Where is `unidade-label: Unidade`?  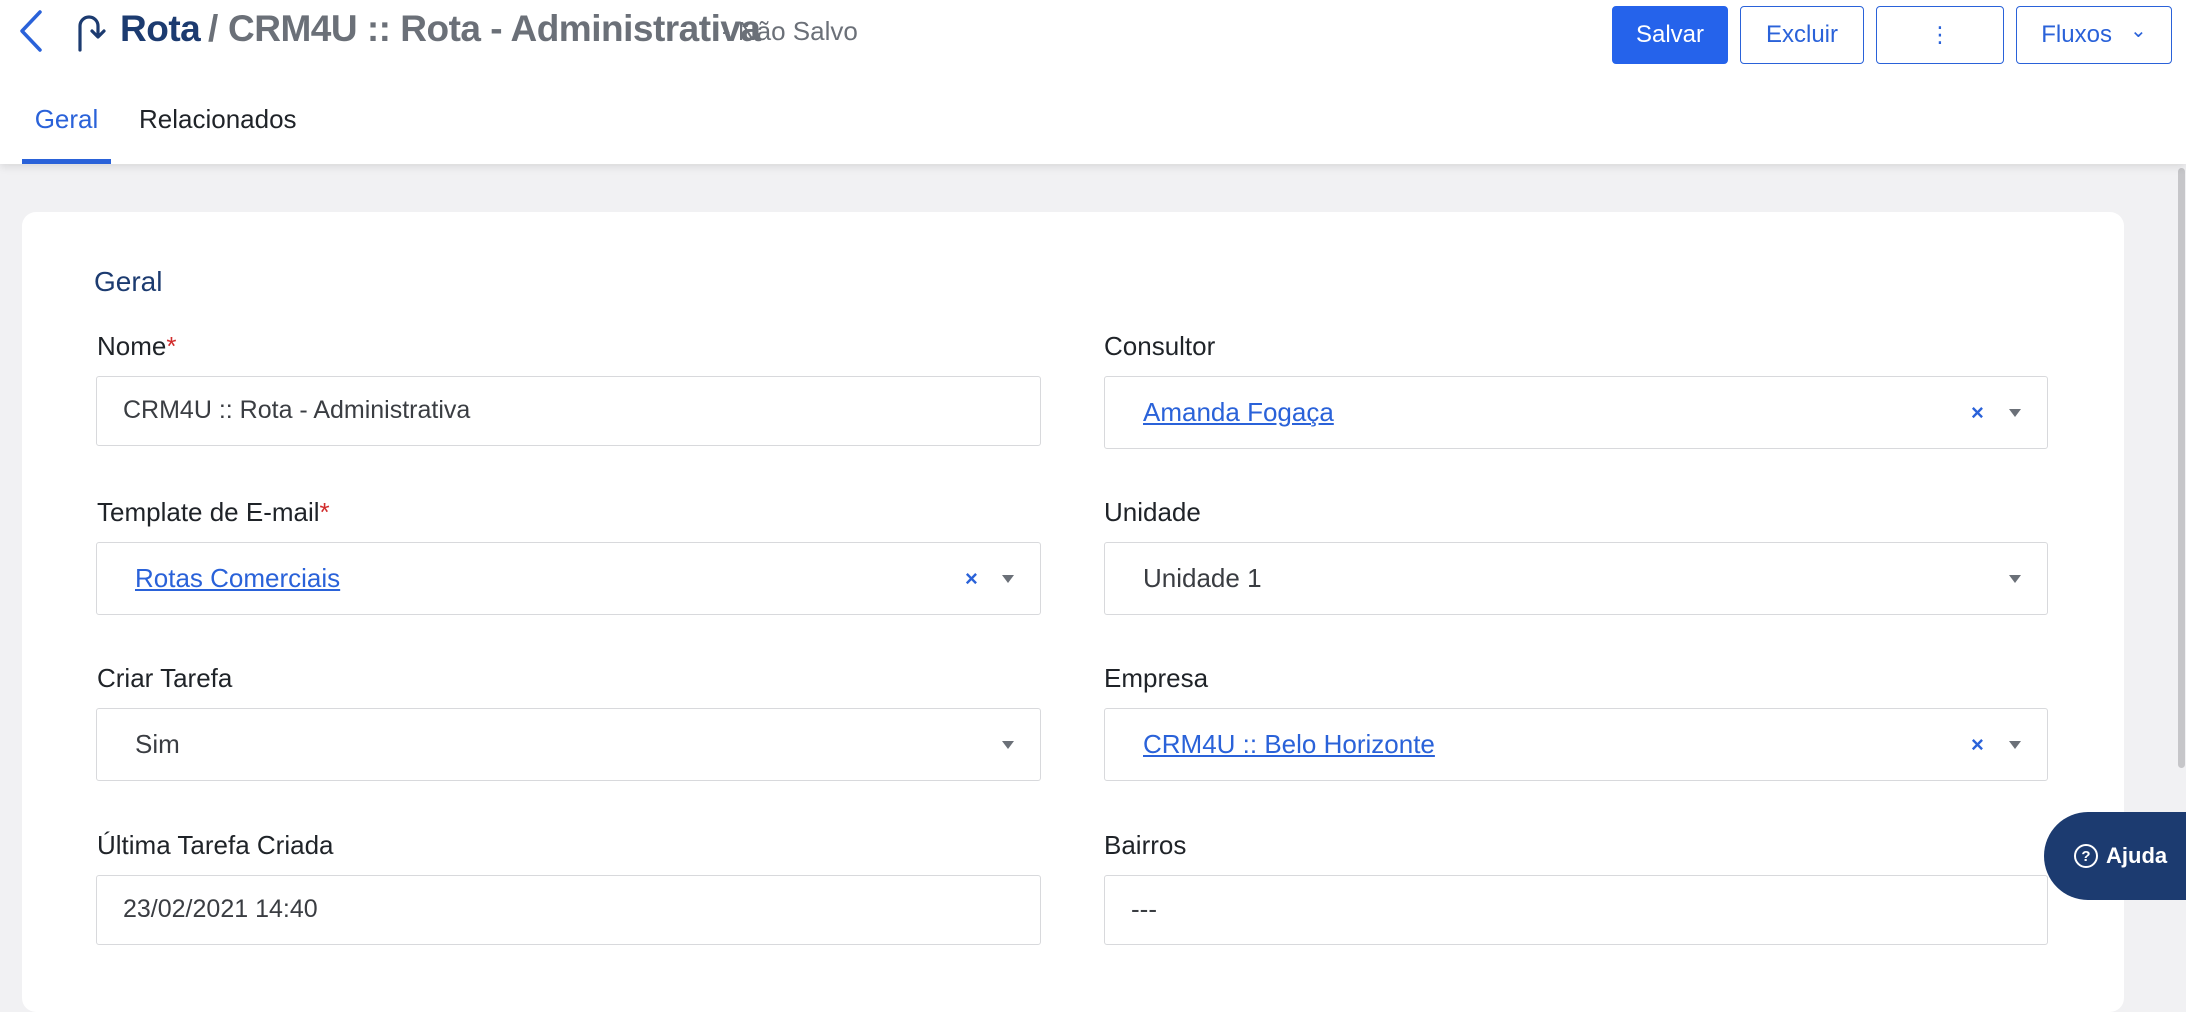 unidade-label: Unidade is located at coordinates (1152, 512).